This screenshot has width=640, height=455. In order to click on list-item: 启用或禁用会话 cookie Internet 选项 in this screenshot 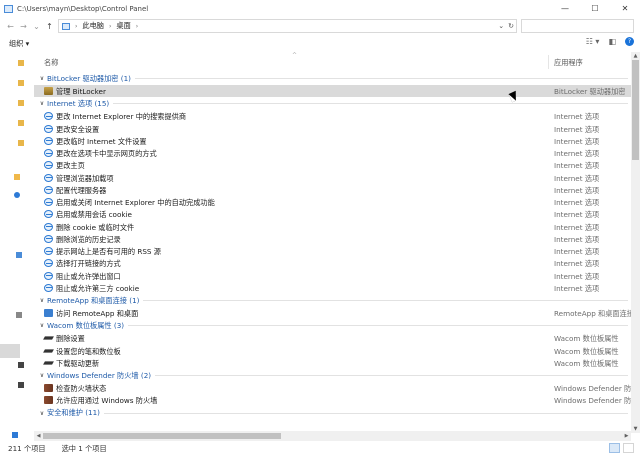, I will do `click(332, 214)`.